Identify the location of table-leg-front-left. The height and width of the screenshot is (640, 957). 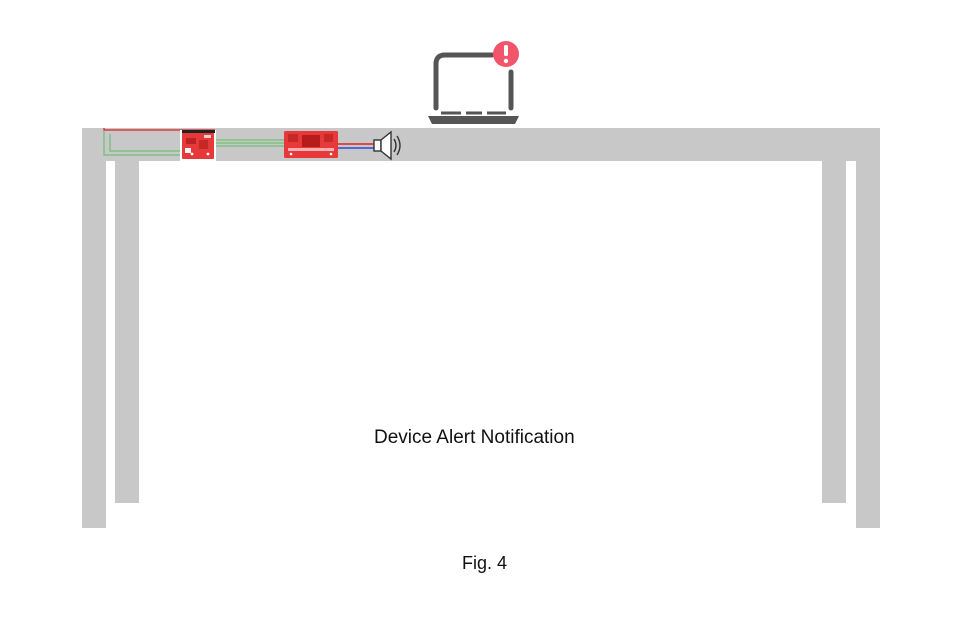
(94, 344).